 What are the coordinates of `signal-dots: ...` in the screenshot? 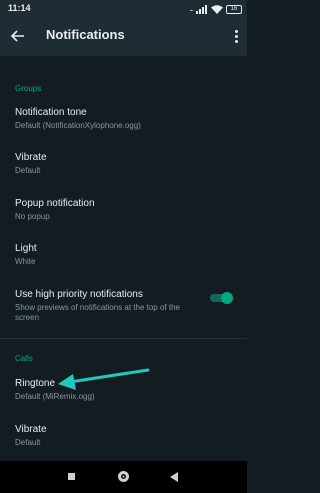 It's located at (191, 8).